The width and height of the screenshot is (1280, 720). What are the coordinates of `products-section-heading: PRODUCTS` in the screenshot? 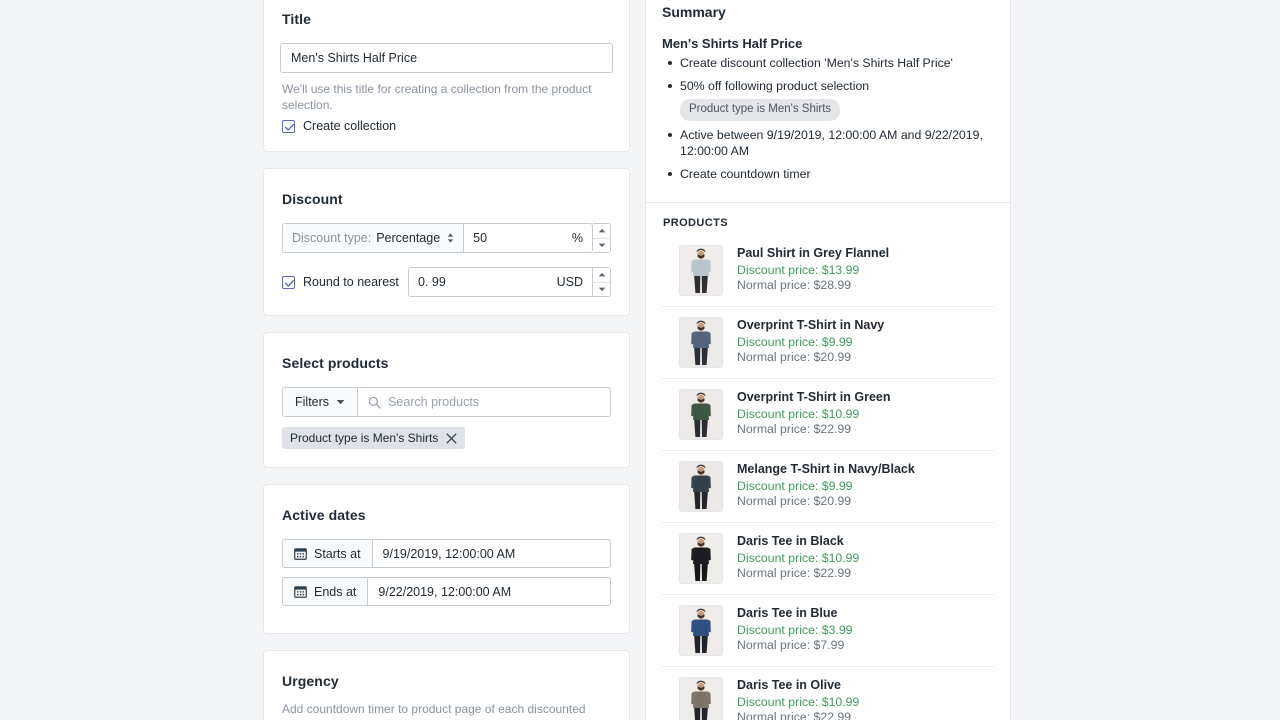 It's located at (695, 223).